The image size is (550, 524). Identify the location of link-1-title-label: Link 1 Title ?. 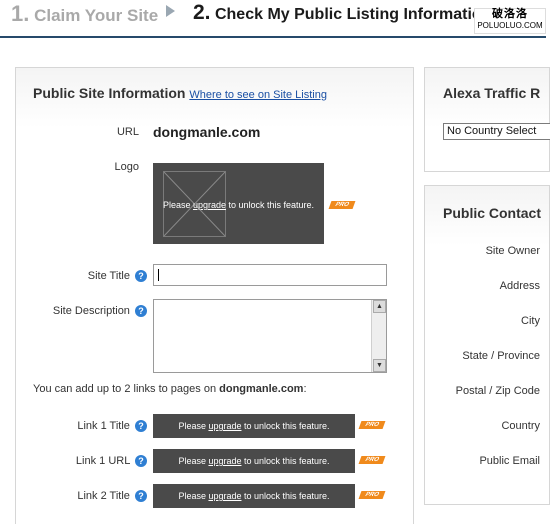
(112, 426).